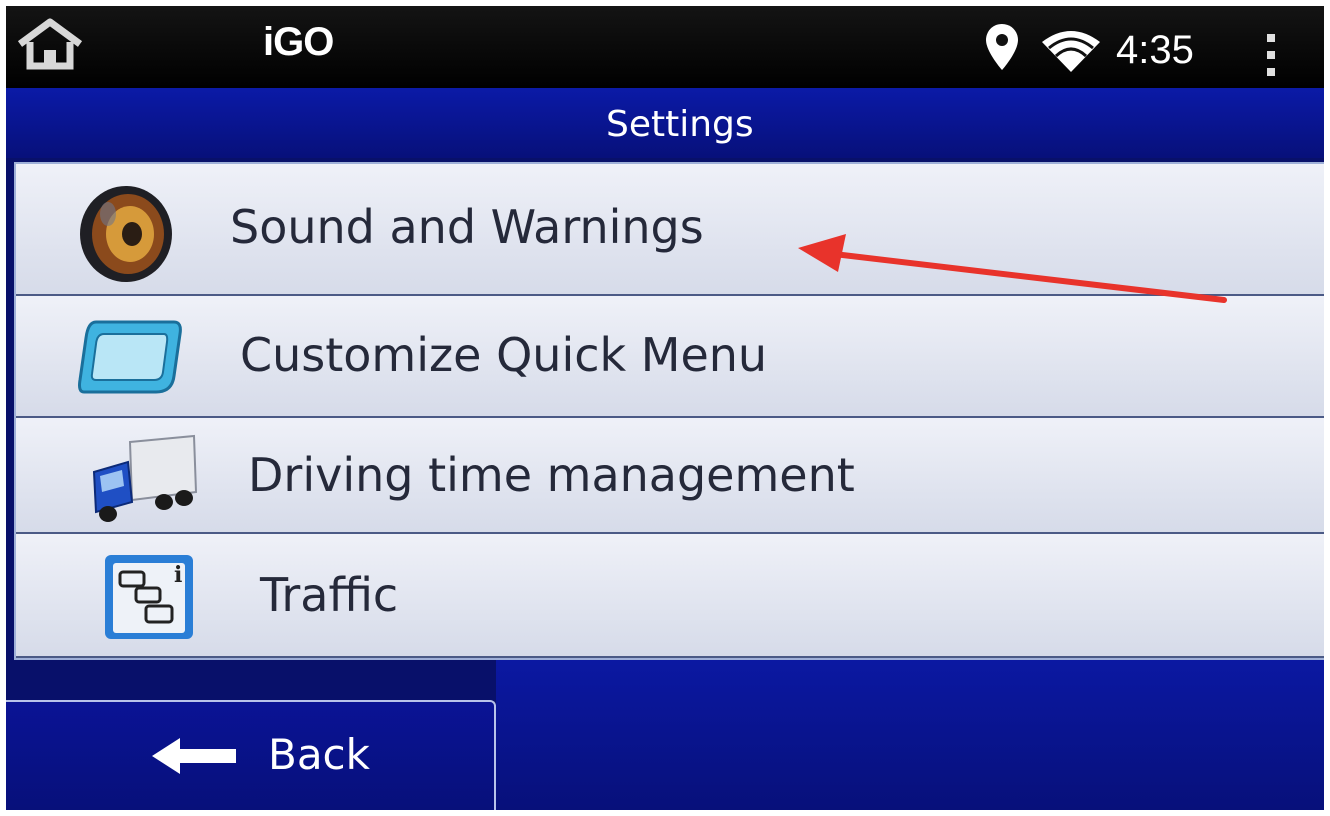 Image resolution: width=1330 pixels, height=816 pixels. Describe the element at coordinates (665, 47) in the screenshot. I see `status-bar: iGO 4:35` at that location.